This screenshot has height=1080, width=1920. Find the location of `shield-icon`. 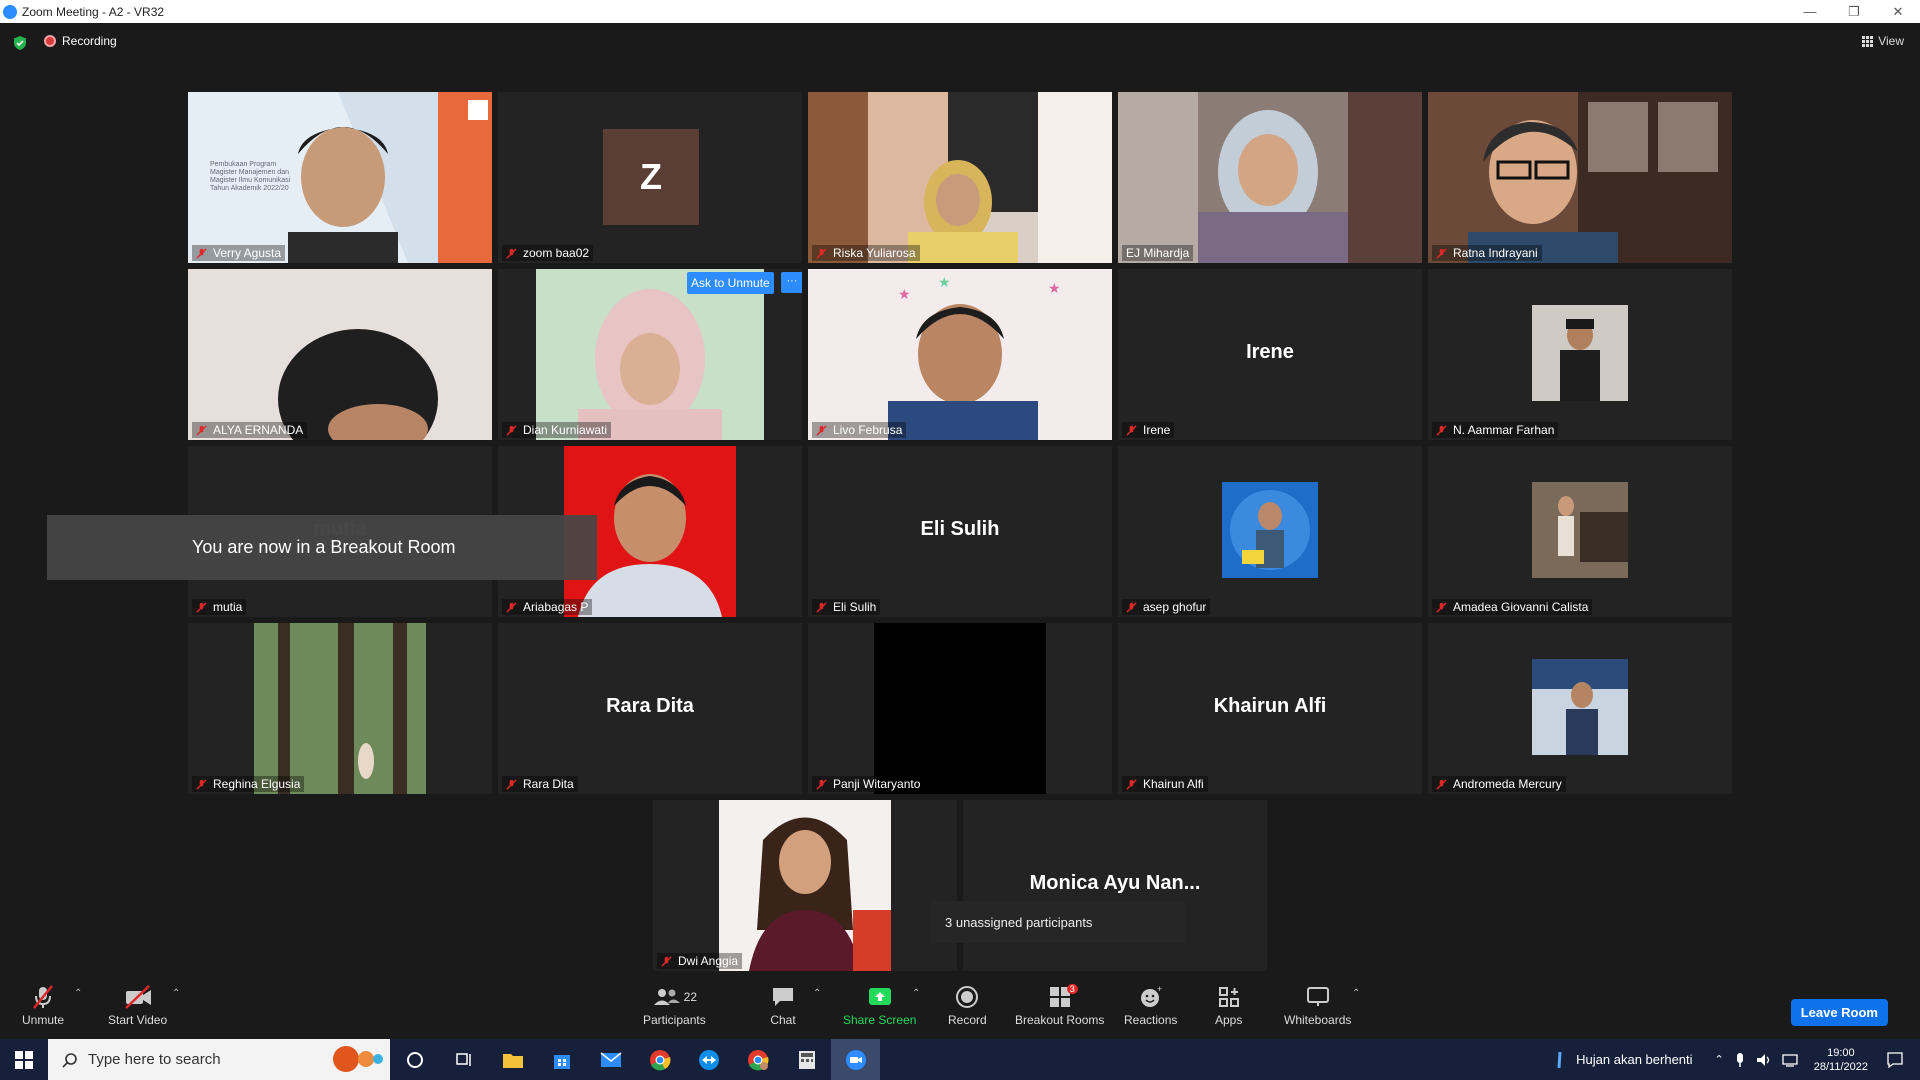

shield-icon is located at coordinates (20, 43).